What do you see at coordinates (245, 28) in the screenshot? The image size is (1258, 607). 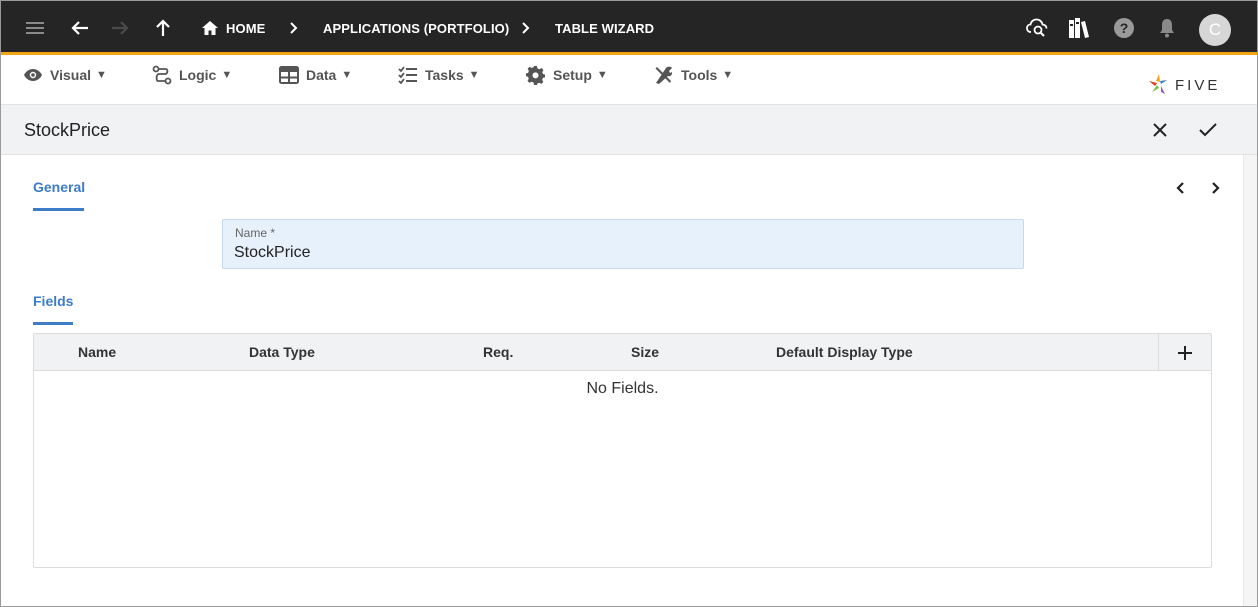 I see `breadcrumb-home: HOME` at bounding box center [245, 28].